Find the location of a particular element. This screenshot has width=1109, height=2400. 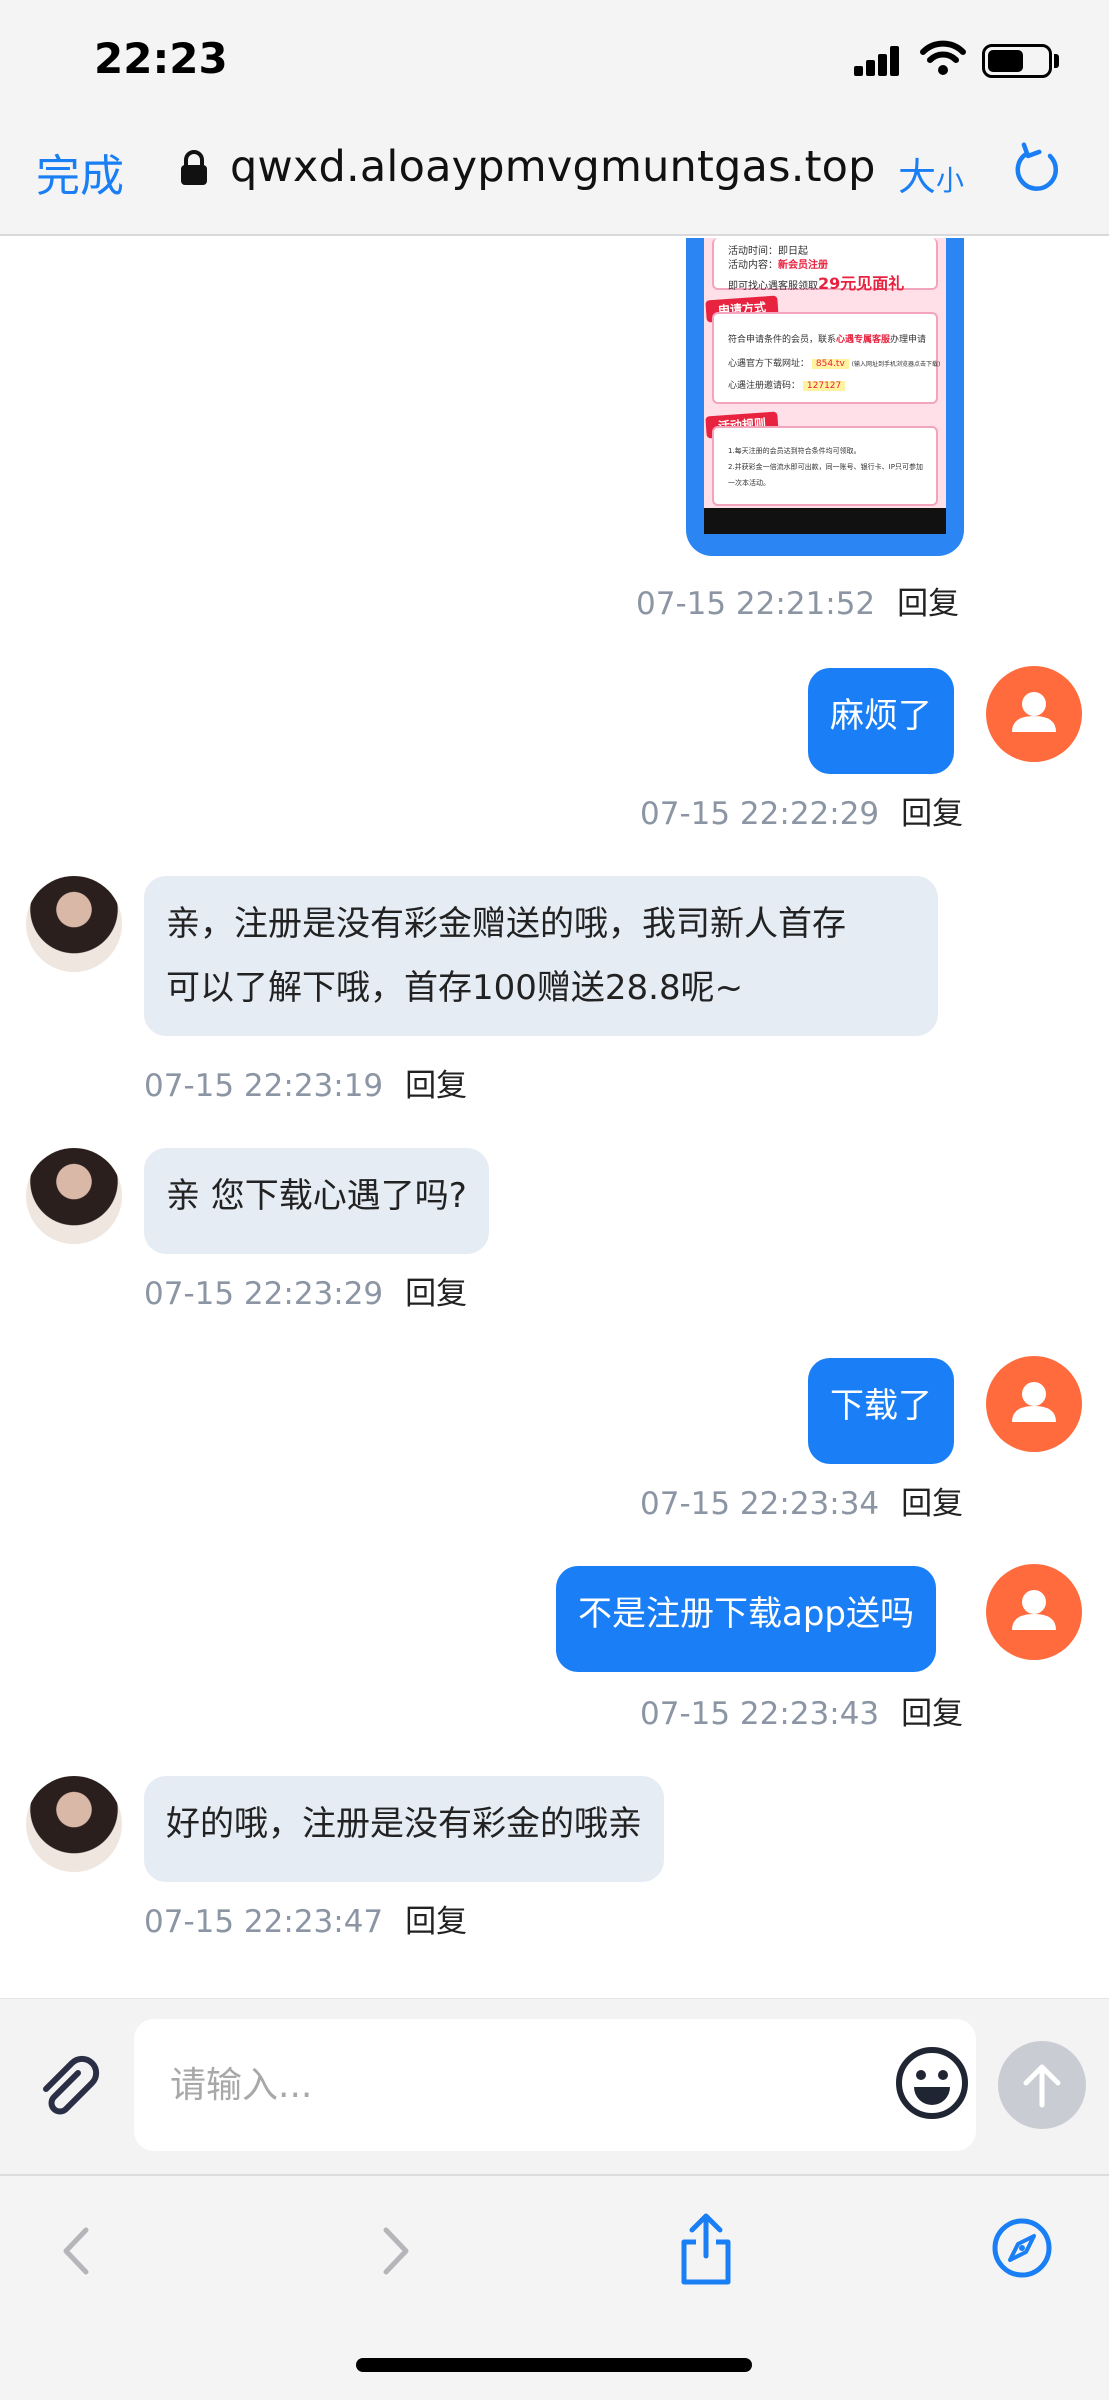

promo-gift-text: 即可找心遇客服领取 is located at coordinates (773, 286).